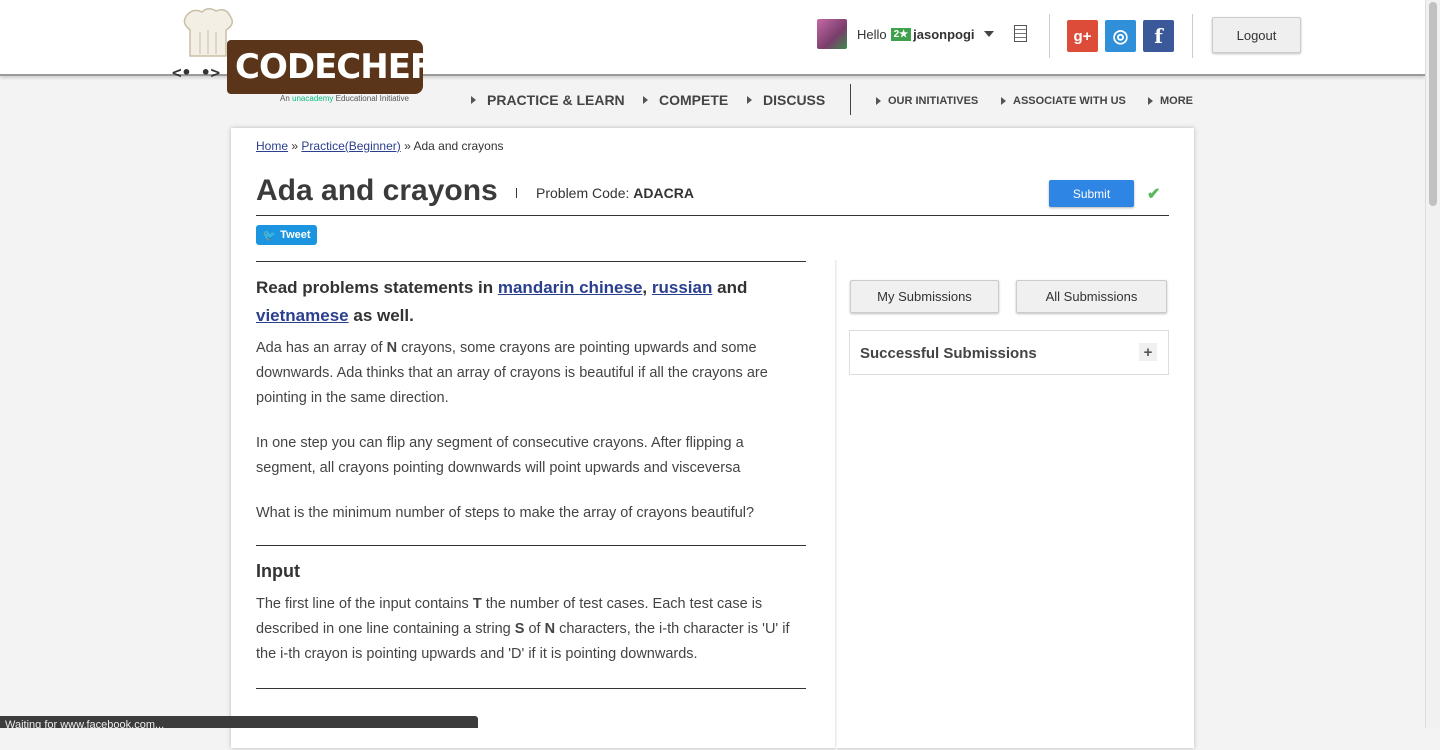 The image size is (1440, 750). I want to click on successful-submissions-panel: Successful Submissions +, so click(1009, 352).